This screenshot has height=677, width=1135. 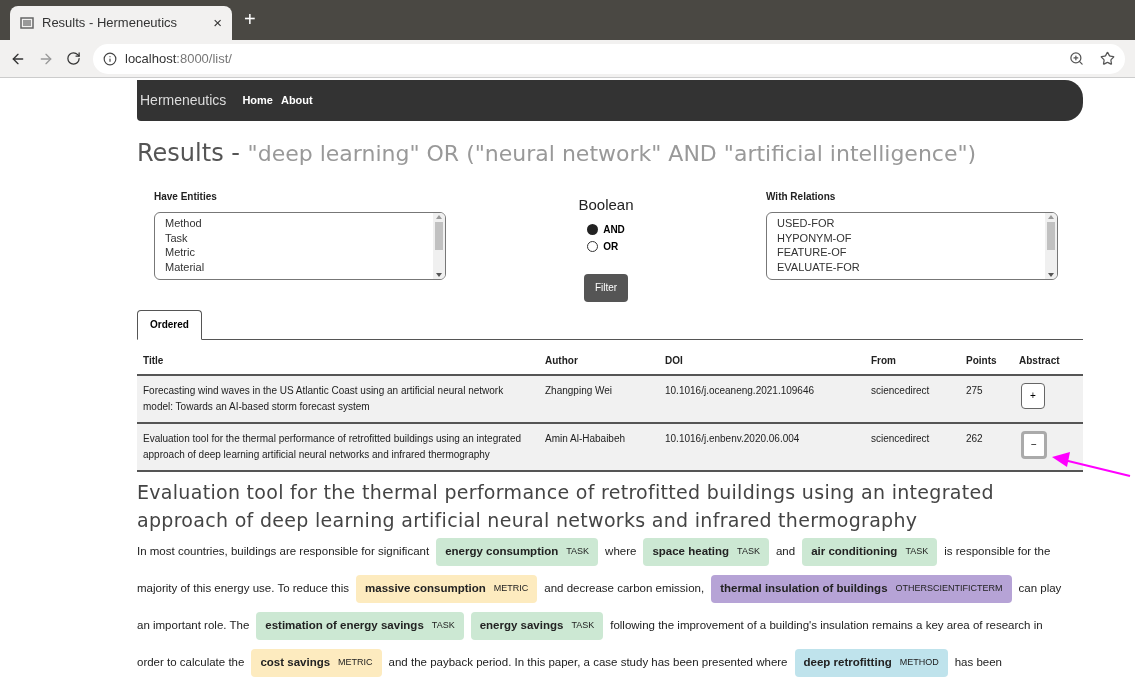 I want to click on select-list: USED-FOR HYPONYM-OF FEATURE-OF EVALUATE-FOR, so click(x=912, y=246).